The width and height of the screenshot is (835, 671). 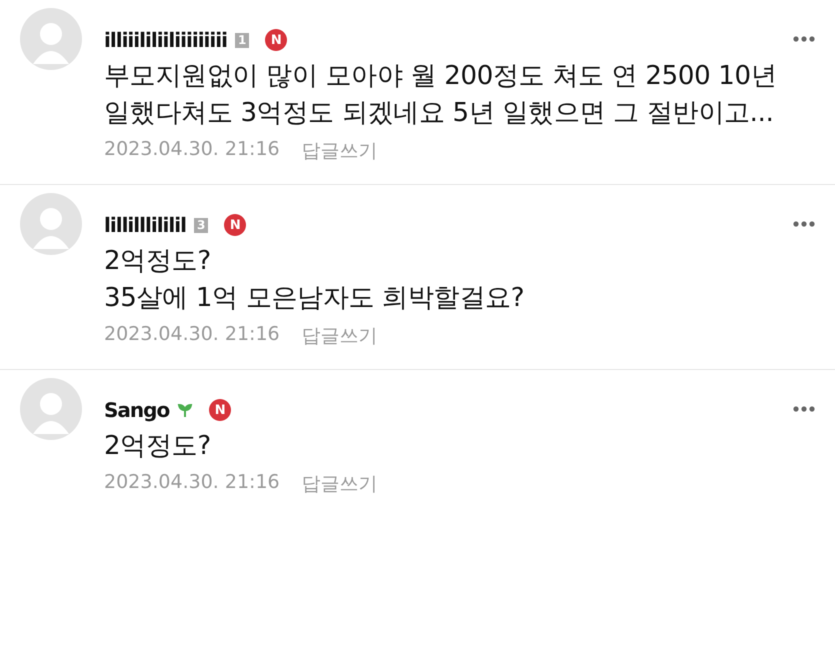 I want to click on author-name: Sango, so click(x=137, y=410).